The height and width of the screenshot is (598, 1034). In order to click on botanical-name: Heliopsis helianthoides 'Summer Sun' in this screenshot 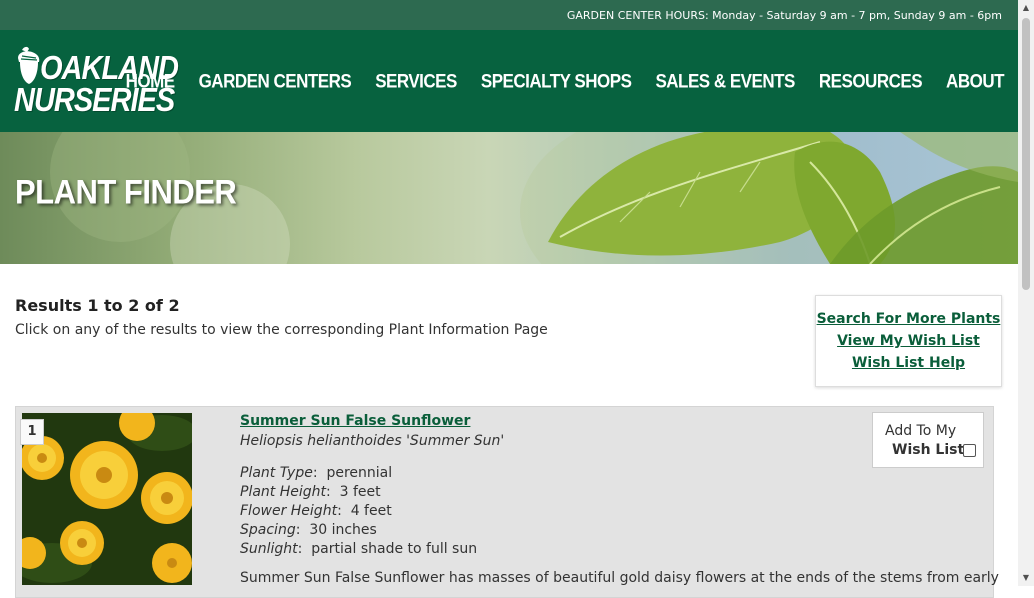, I will do `click(372, 441)`.